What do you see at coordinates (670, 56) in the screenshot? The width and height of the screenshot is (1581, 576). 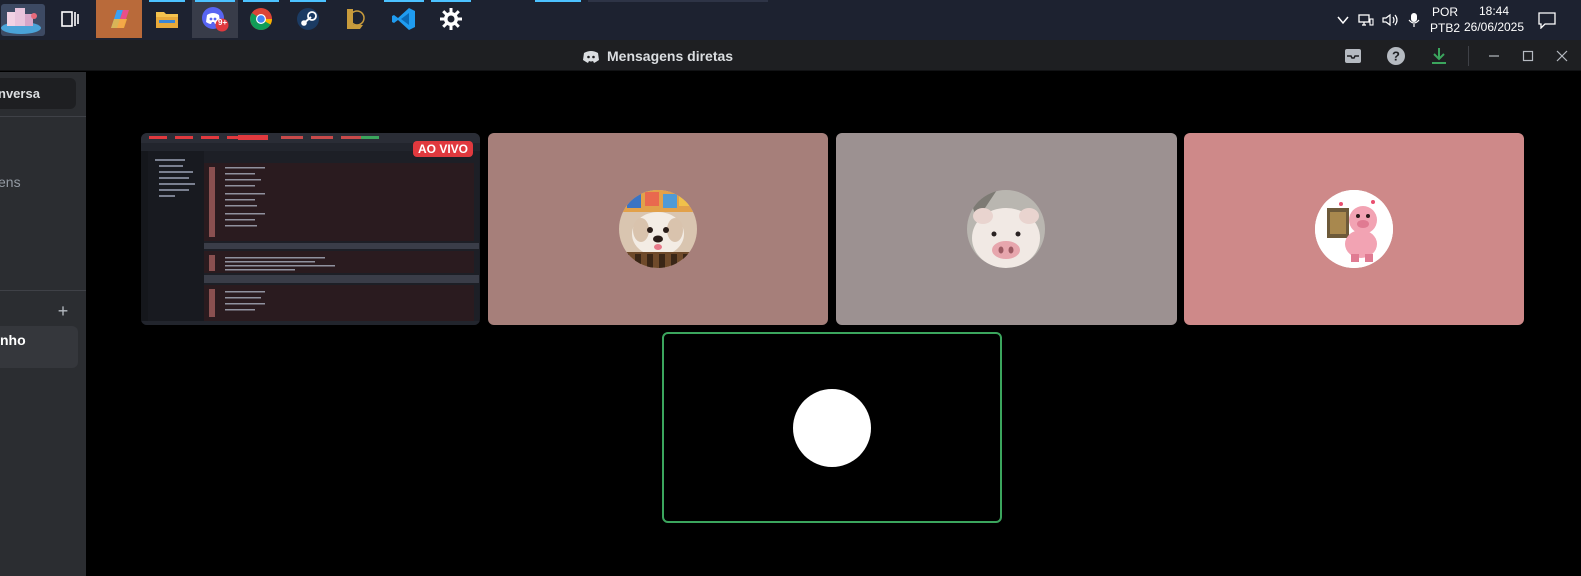 I see `window-title-text: Mensagens diretas` at bounding box center [670, 56].